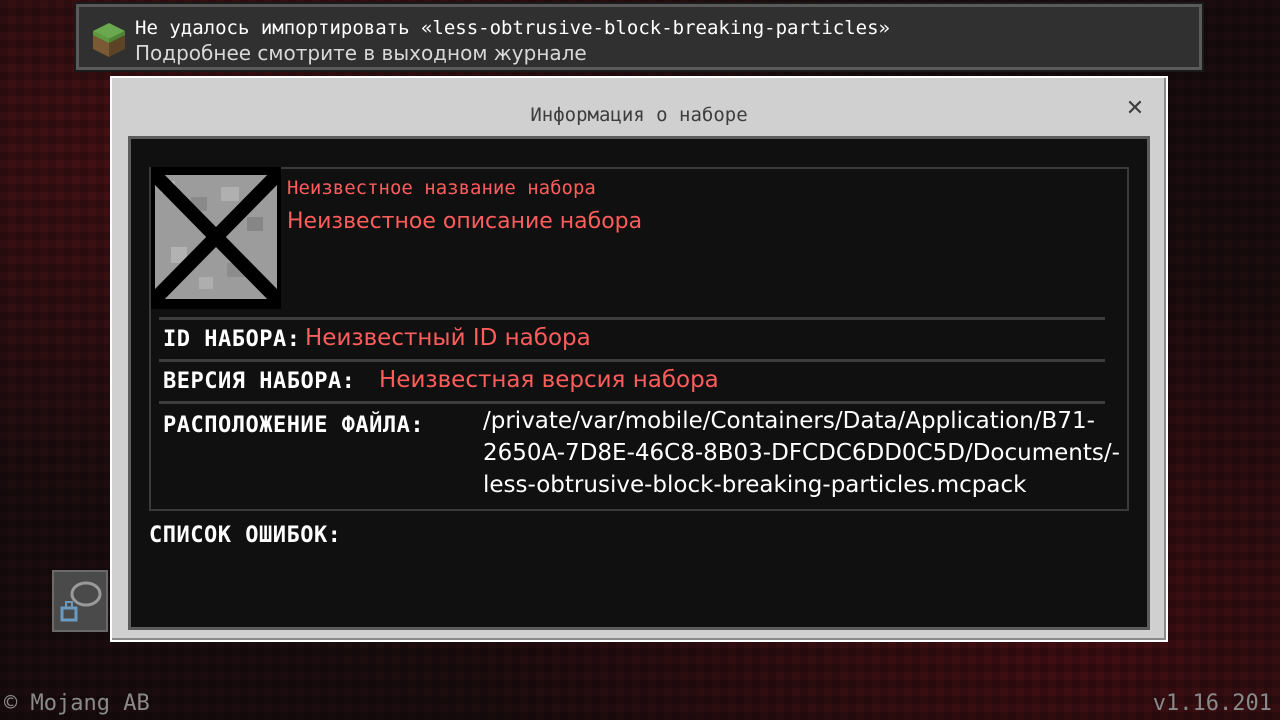 The height and width of the screenshot is (720, 1280). I want to click on chat-button, so click(80, 601).